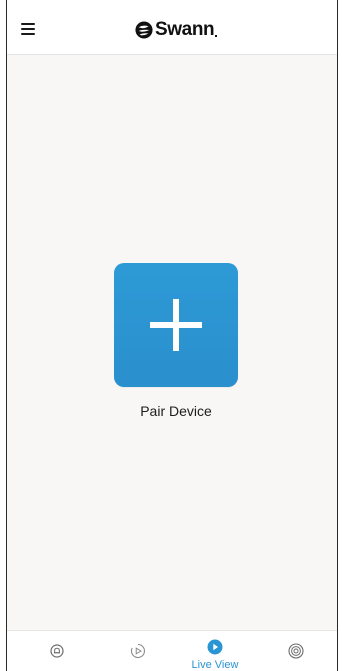  I want to click on app-header: Swann, so click(172, 27).